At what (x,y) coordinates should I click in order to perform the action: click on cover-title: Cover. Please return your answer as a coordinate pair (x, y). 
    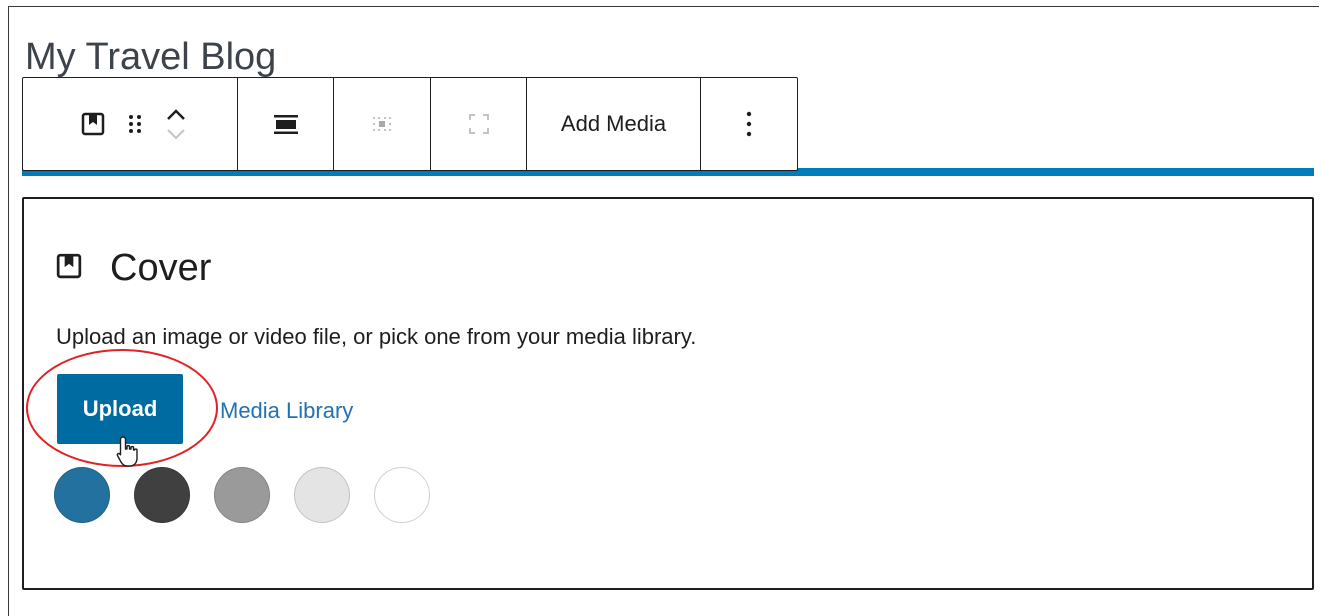
    Looking at the image, I should click on (161, 268).